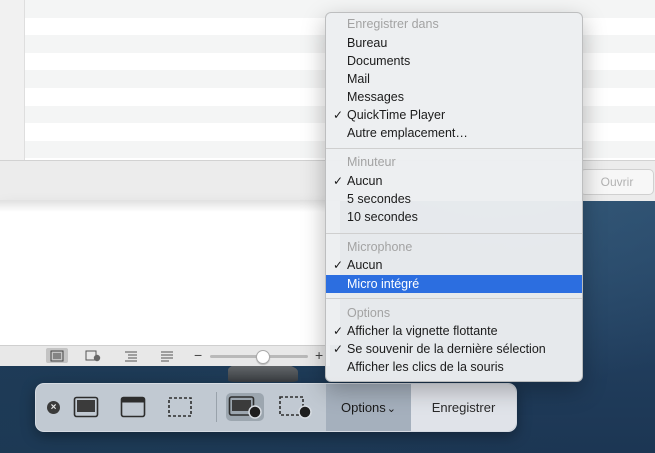 The image size is (655, 453). Describe the element at coordinates (391, 409) in the screenshot. I see `chevron-down-icon: ⌄` at that location.